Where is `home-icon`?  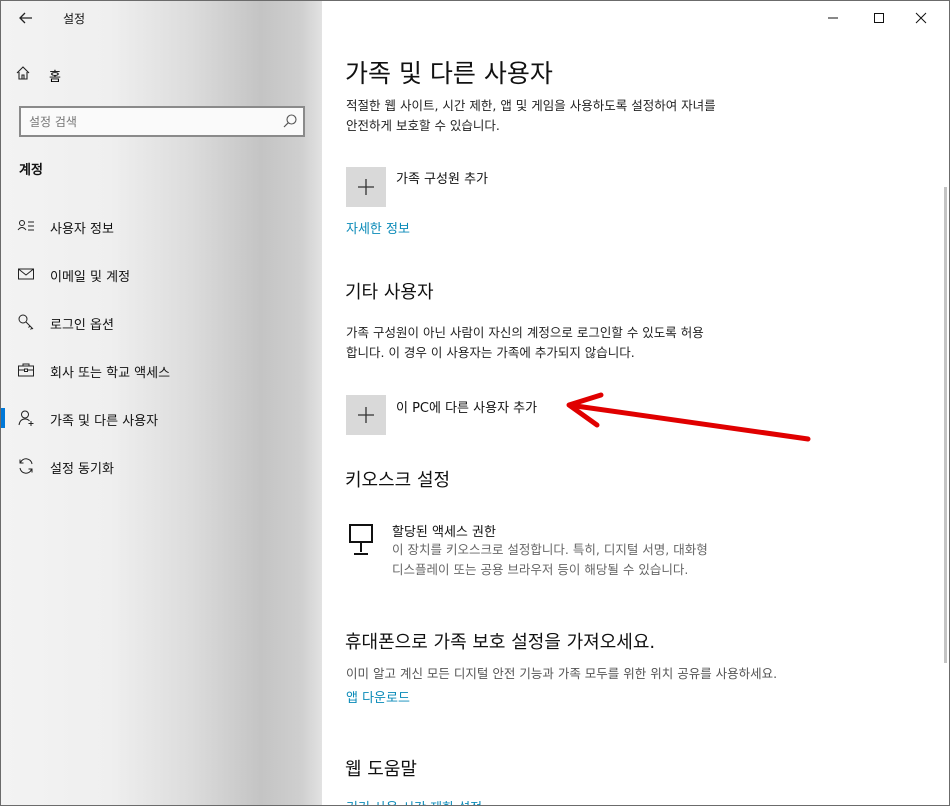 home-icon is located at coordinates (27, 75).